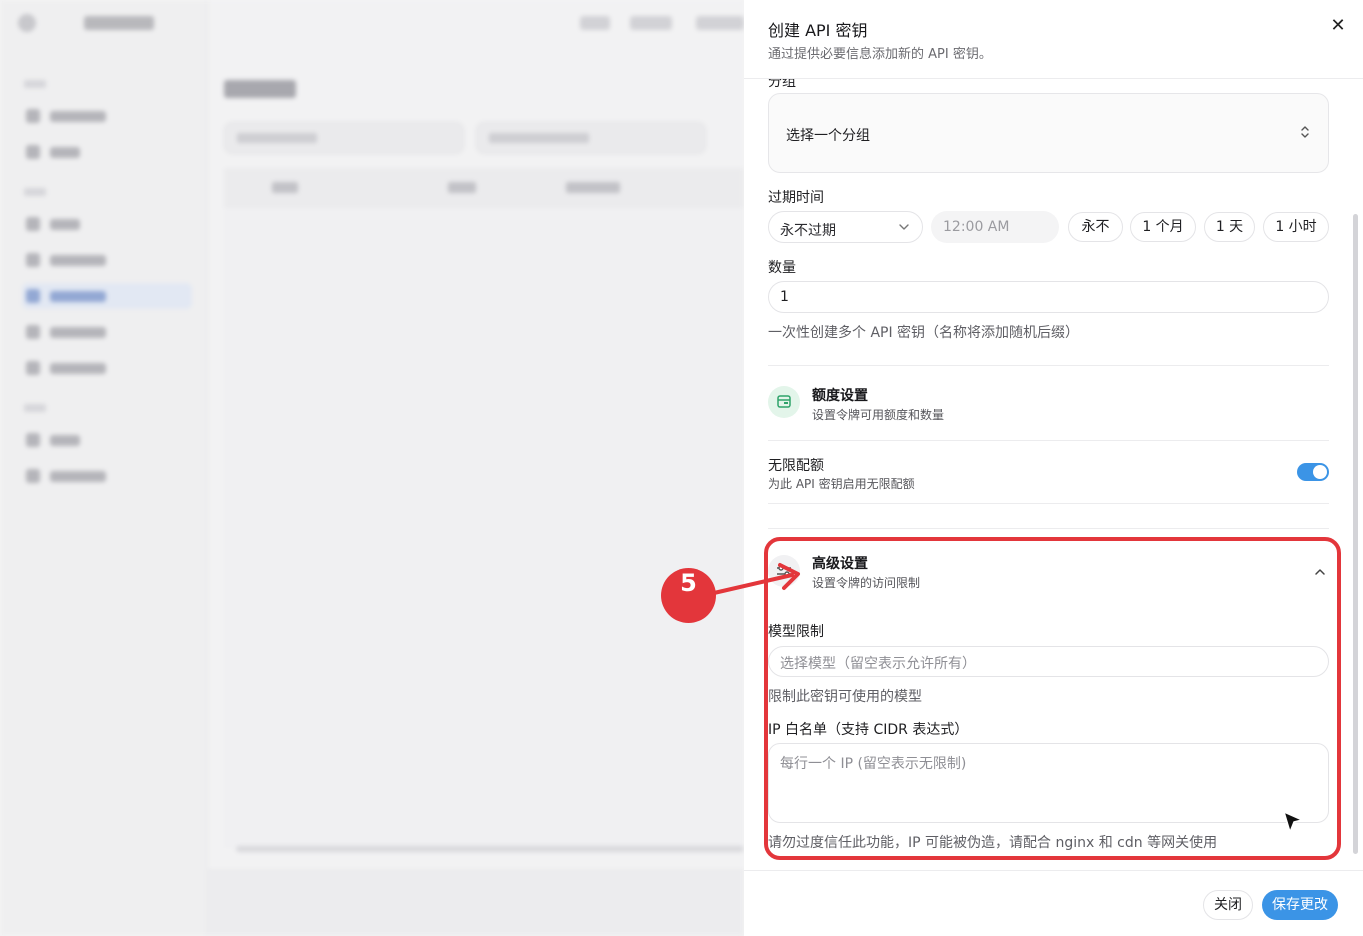 The width and height of the screenshot is (1363, 936). What do you see at coordinates (1300, 905) in the screenshot?
I see `save-button: 保存更改` at bounding box center [1300, 905].